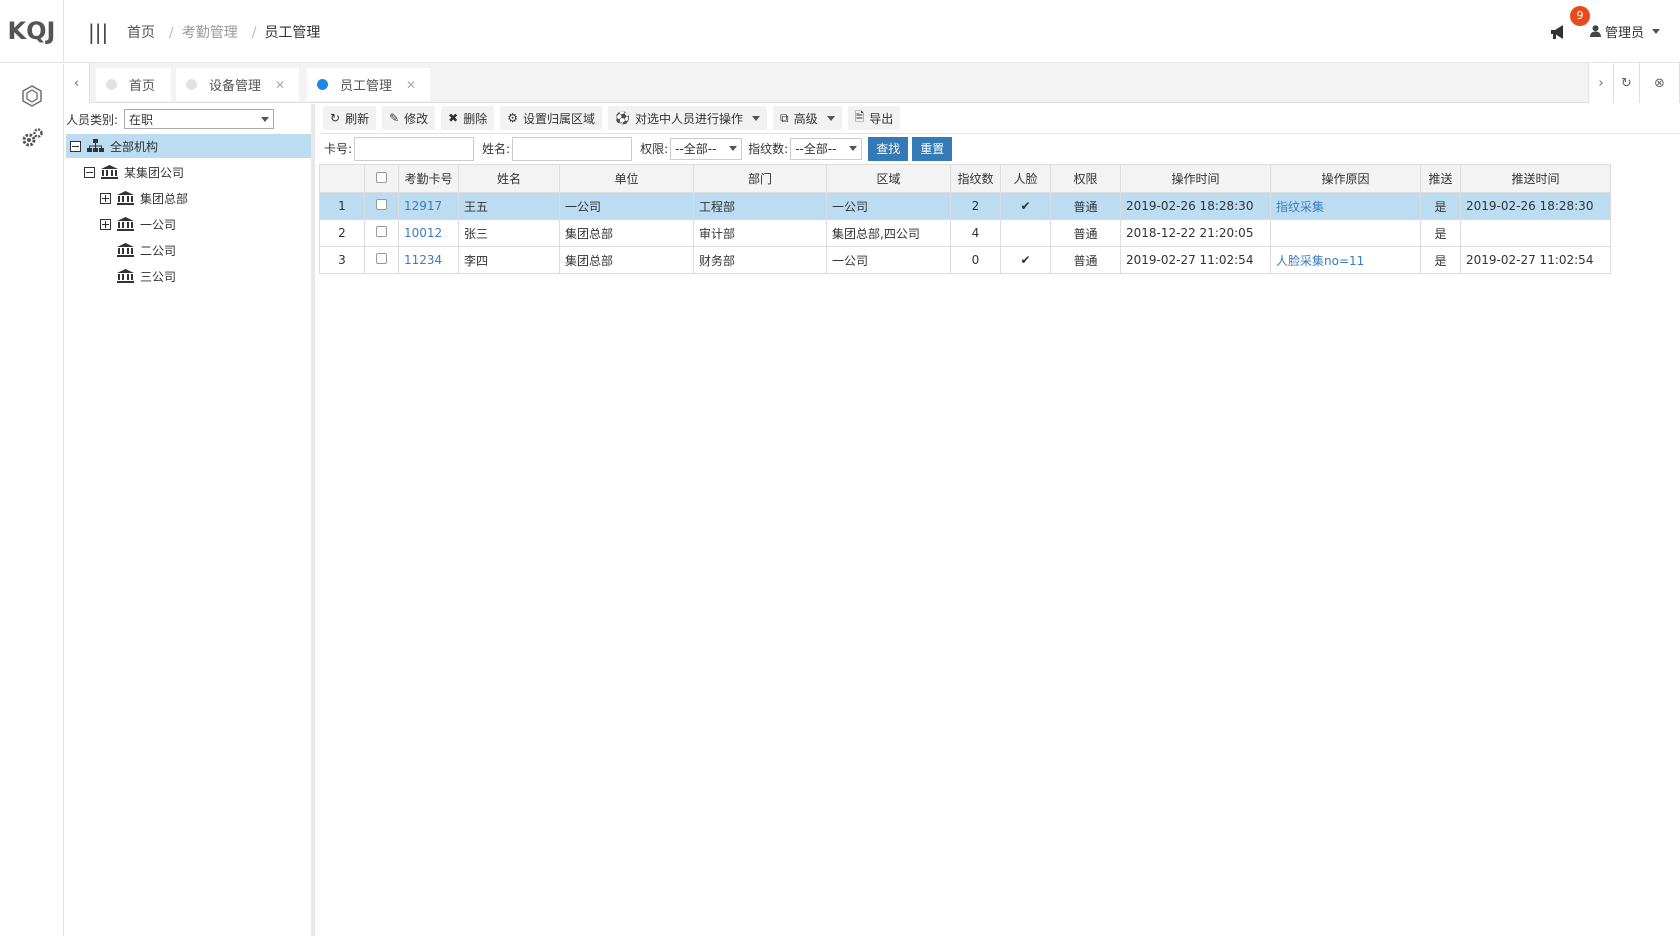 The image size is (1680, 936). Describe the element at coordinates (975, 233) in the screenshot. I see `fingerprint-count-cell: 4` at that location.